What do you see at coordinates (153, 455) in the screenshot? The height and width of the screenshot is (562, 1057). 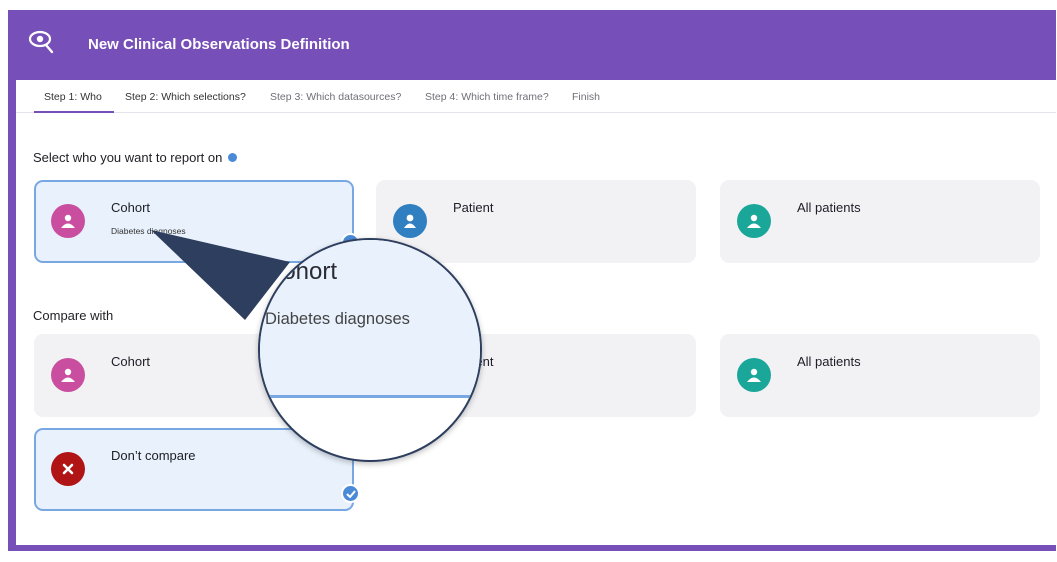 I see `card-label: Don’t compare` at bounding box center [153, 455].